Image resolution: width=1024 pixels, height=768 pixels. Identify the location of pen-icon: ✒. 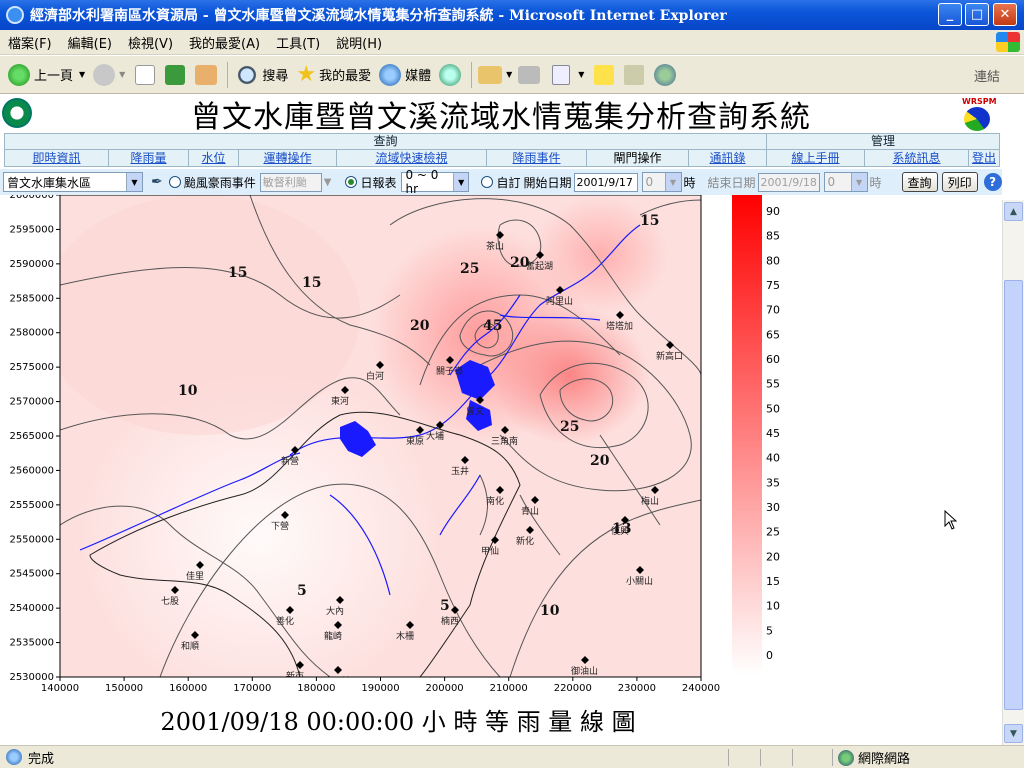
(157, 182).